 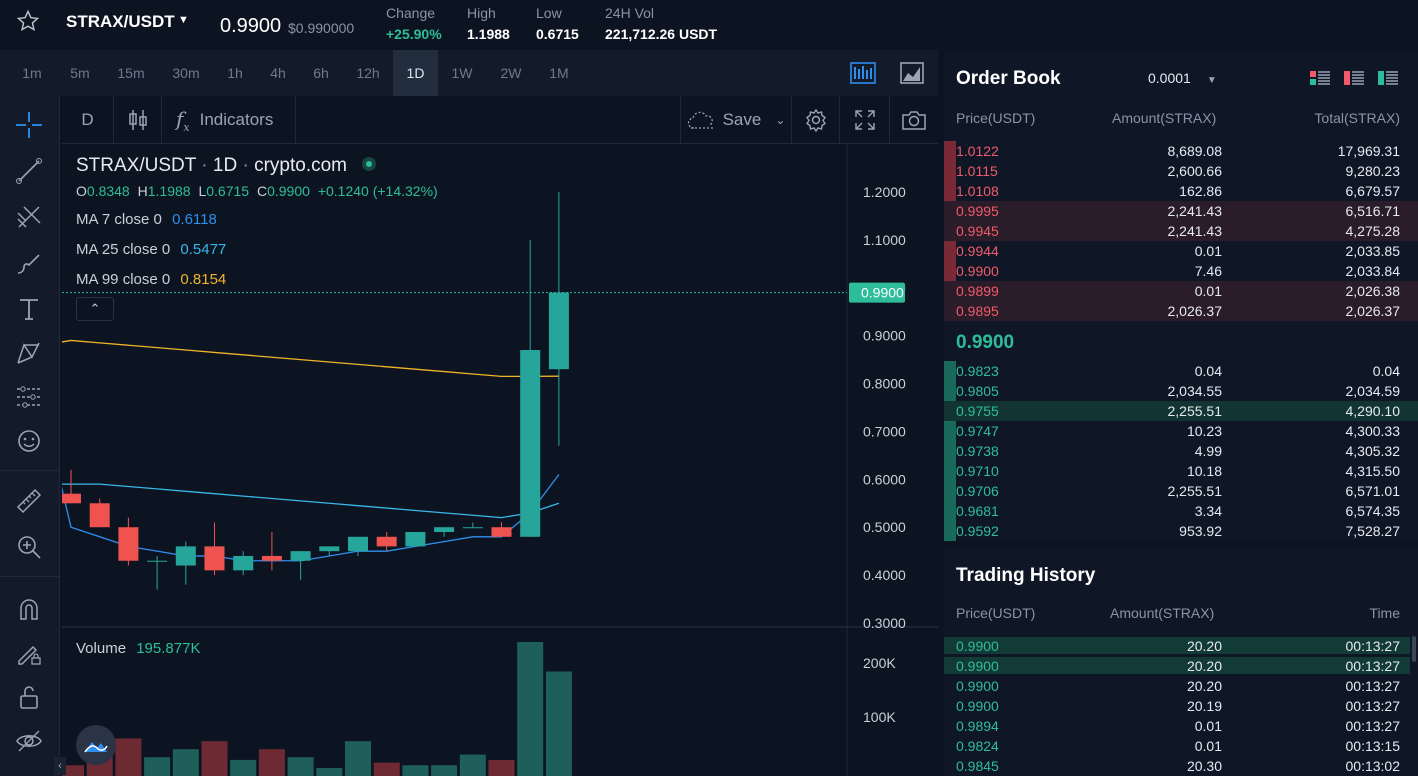 What do you see at coordinates (368, 73) in the screenshot?
I see `timeframe-12h: 12h` at bounding box center [368, 73].